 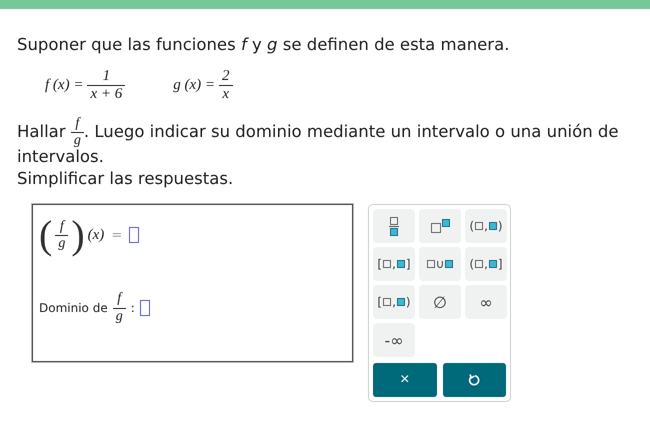 I want to click on fraction-key, so click(x=394, y=226).